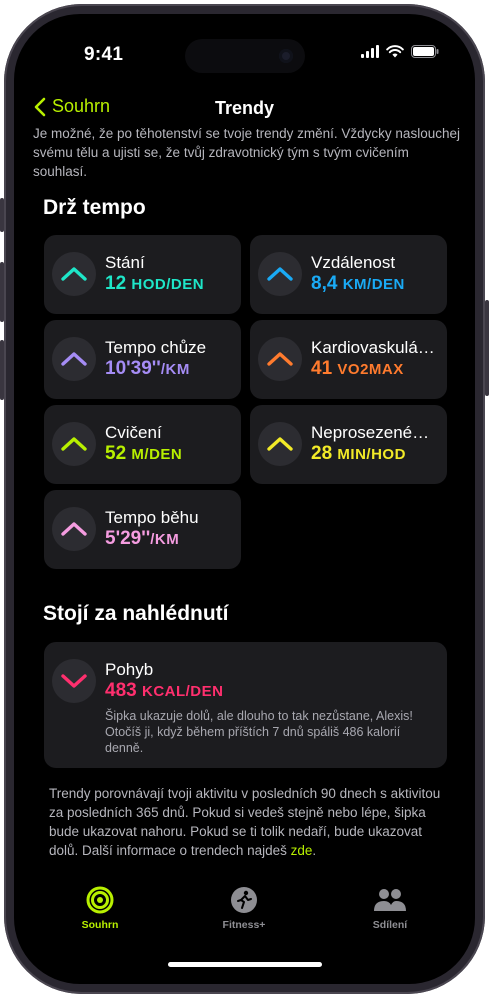  I want to click on trend-card: Neprosezené… 28 MIN/HOD, so click(348, 444).